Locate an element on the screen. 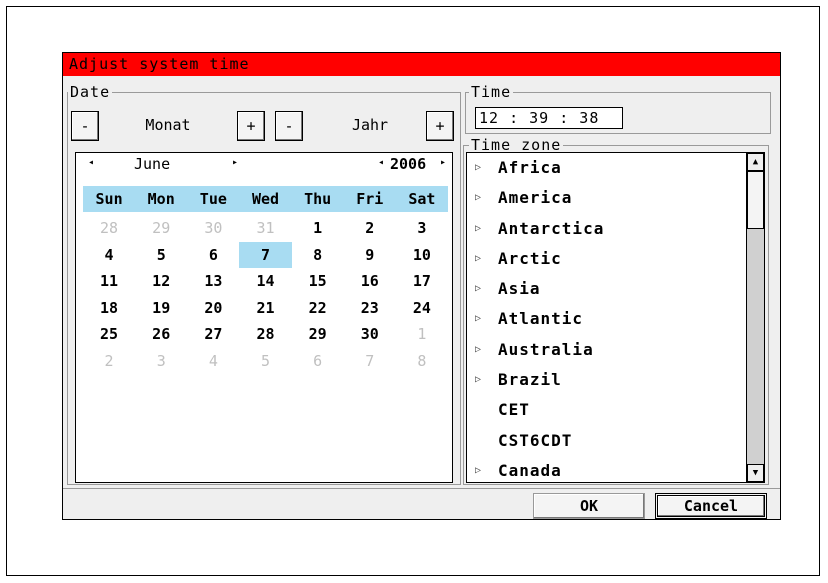 The width and height of the screenshot is (828, 583). calendar-day: 20 is located at coordinates (213, 308).